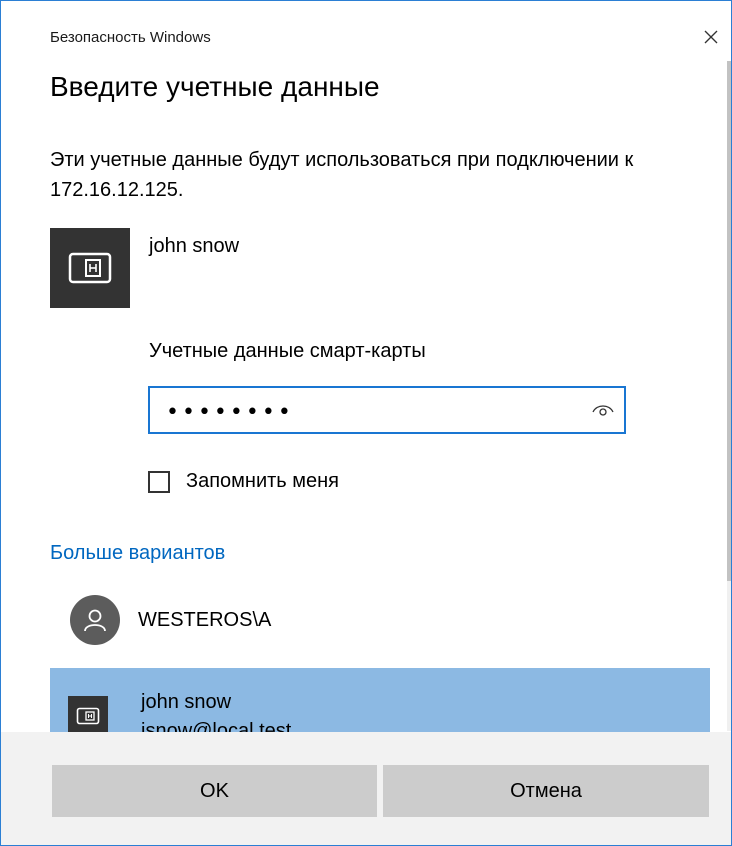  Describe the element at coordinates (186, 702) in the screenshot. I see `account-option-name: john snow` at that location.